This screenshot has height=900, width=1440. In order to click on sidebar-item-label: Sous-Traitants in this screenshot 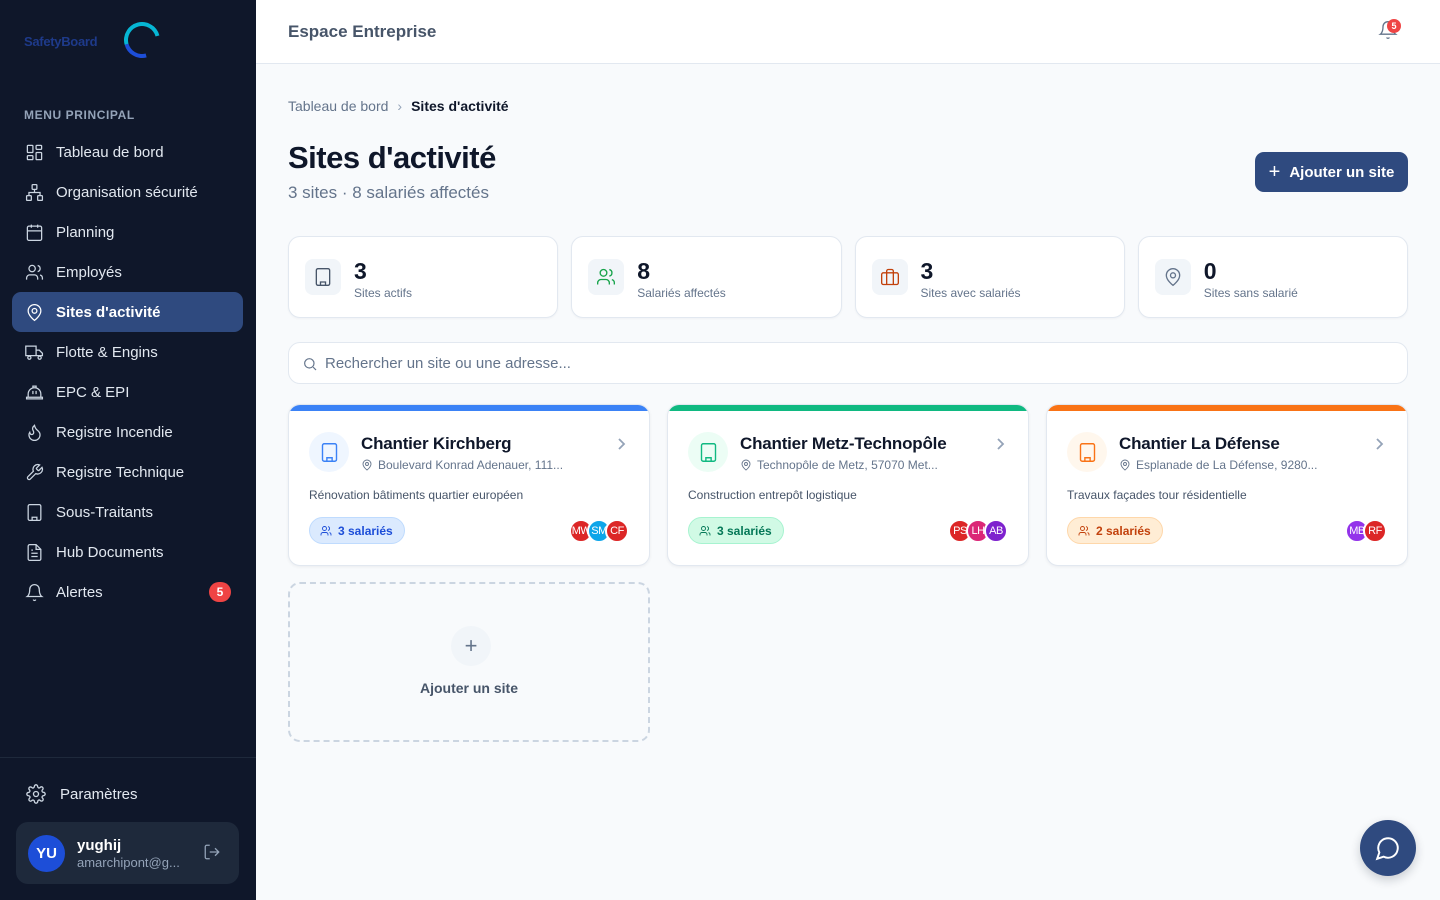, I will do `click(104, 512)`.